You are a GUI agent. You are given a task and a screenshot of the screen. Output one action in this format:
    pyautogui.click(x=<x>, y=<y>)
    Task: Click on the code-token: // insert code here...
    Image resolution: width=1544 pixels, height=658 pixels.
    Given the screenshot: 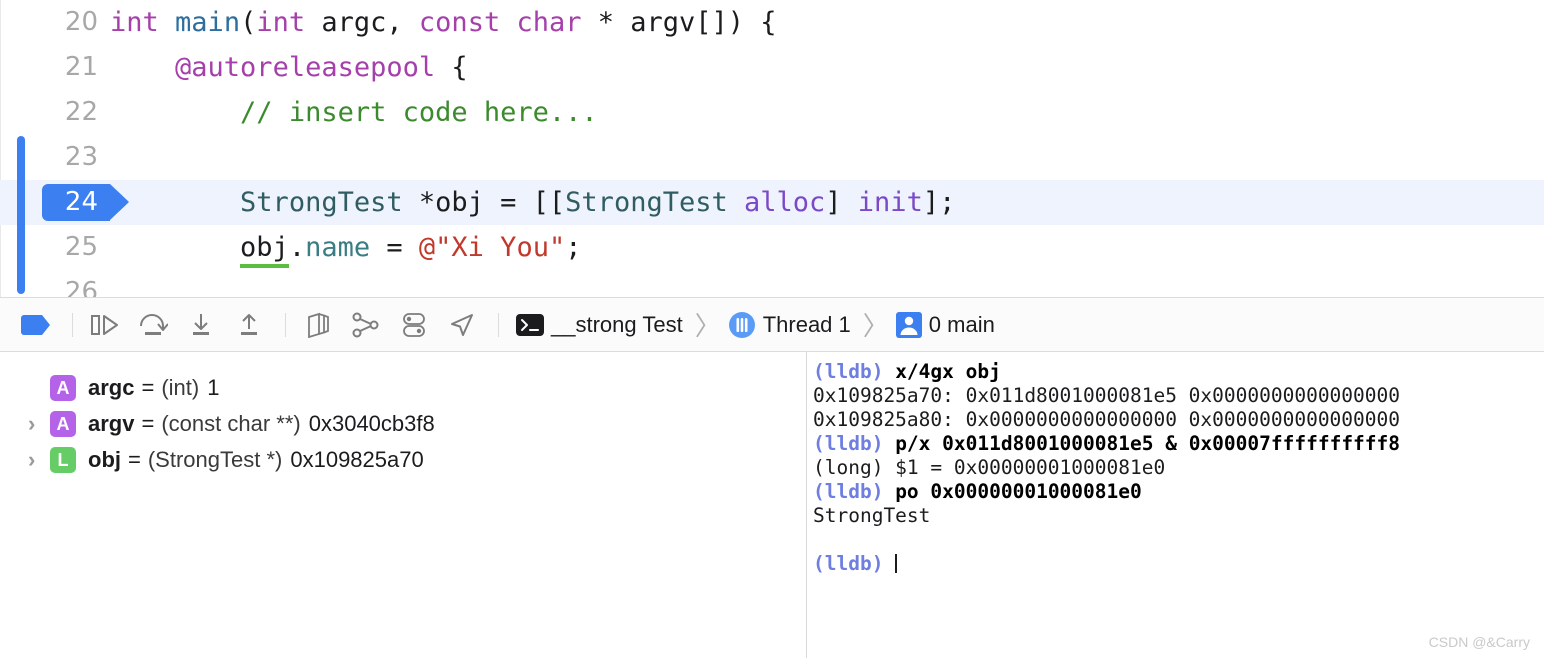 What is the action you would take?
    pyautogui.click(x=419, y=112)
    